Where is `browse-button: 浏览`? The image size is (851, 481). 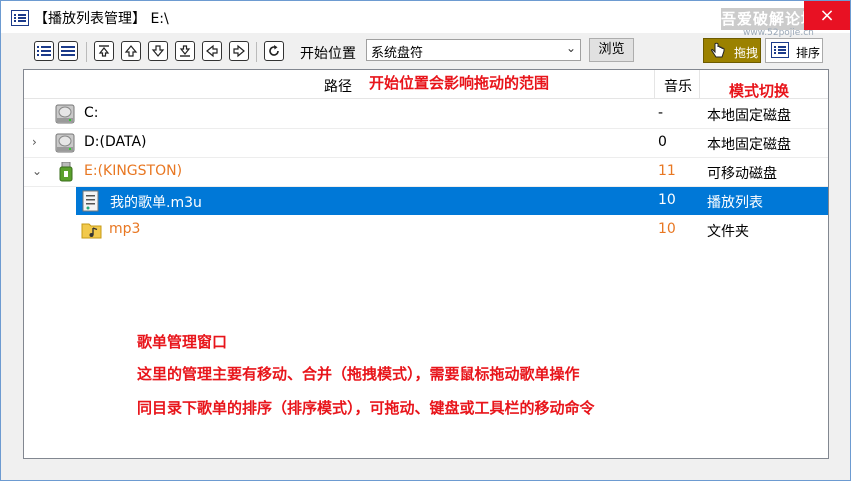 browse-button: 浏览 is located at coordinates (611, 50).